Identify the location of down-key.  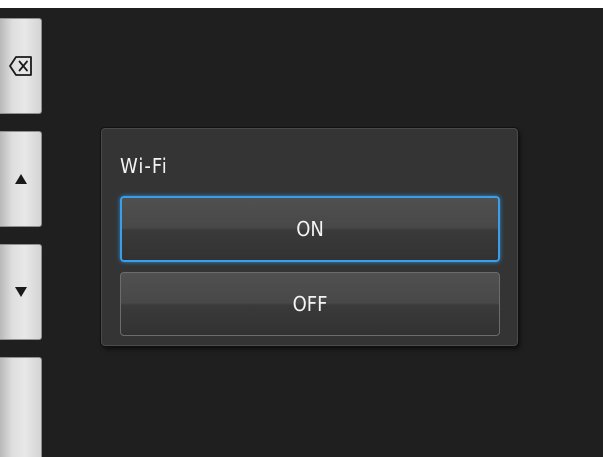
(21, 292).